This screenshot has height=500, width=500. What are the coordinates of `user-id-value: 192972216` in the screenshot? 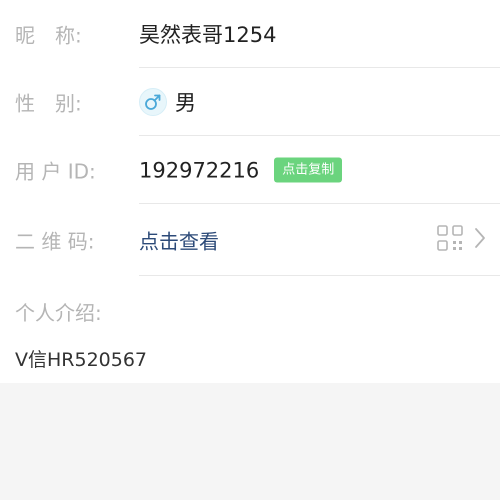 It's located at (199, 170).